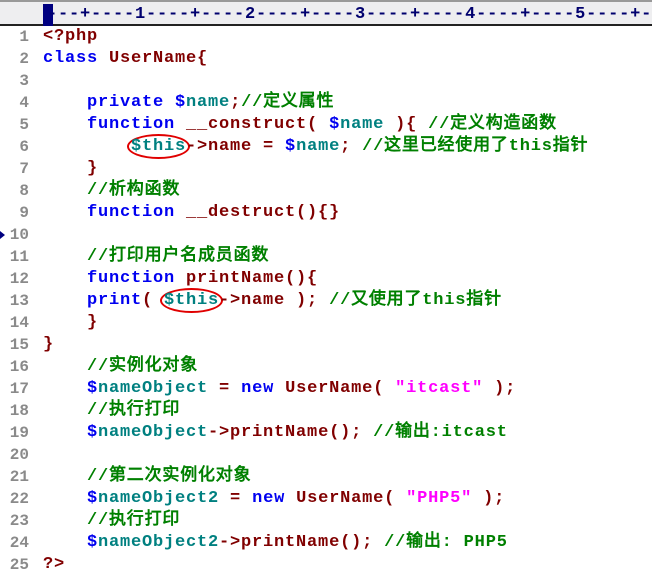 This screenshot has width=652, height=579. Describe the element at coordinates (19, 367) in the screenshot. I see `line-number: 16` at that location.